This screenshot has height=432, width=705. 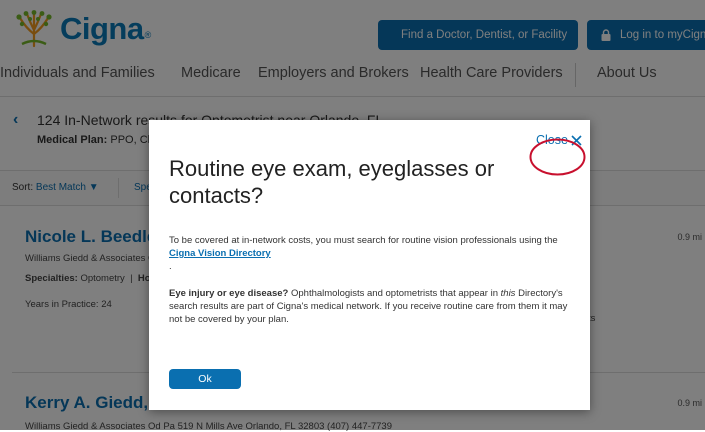 I want to click on modal-p2-bold: Eye injury or eye disease?, so click(x=229, y=293).